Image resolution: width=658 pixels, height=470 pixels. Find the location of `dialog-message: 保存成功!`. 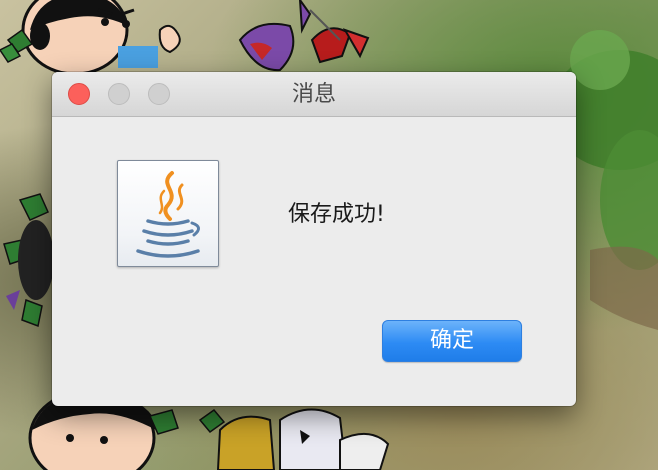

dialog-message: 保存成功! is located at coordinates (336, 214).